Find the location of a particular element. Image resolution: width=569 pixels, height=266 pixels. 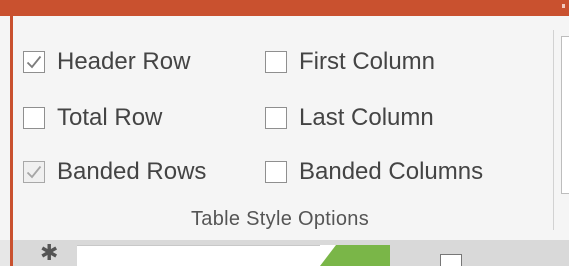

last-column-label: Last Column is located at coordinates (366, 117).